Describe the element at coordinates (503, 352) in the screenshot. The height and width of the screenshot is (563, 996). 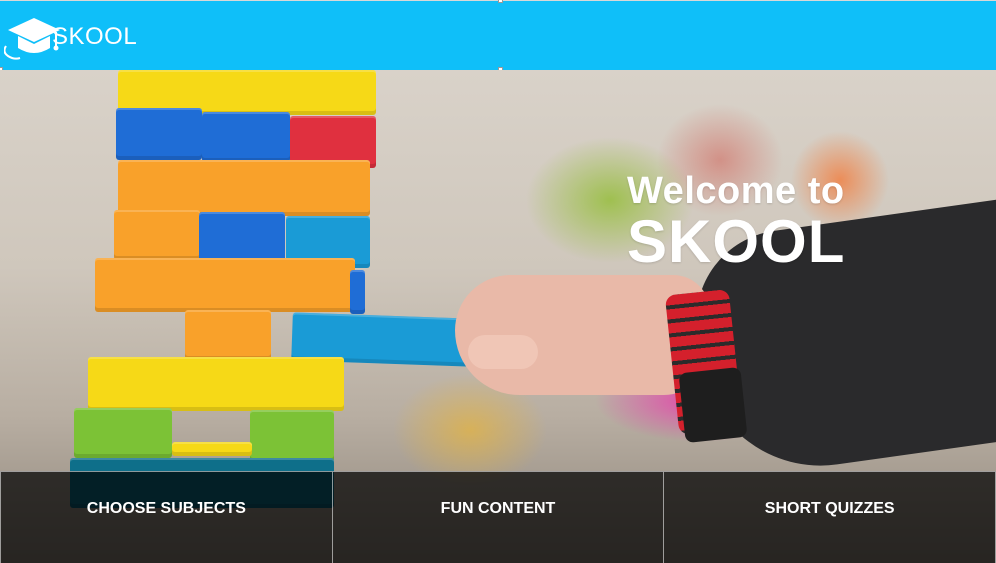
I see `thumb` at that location.